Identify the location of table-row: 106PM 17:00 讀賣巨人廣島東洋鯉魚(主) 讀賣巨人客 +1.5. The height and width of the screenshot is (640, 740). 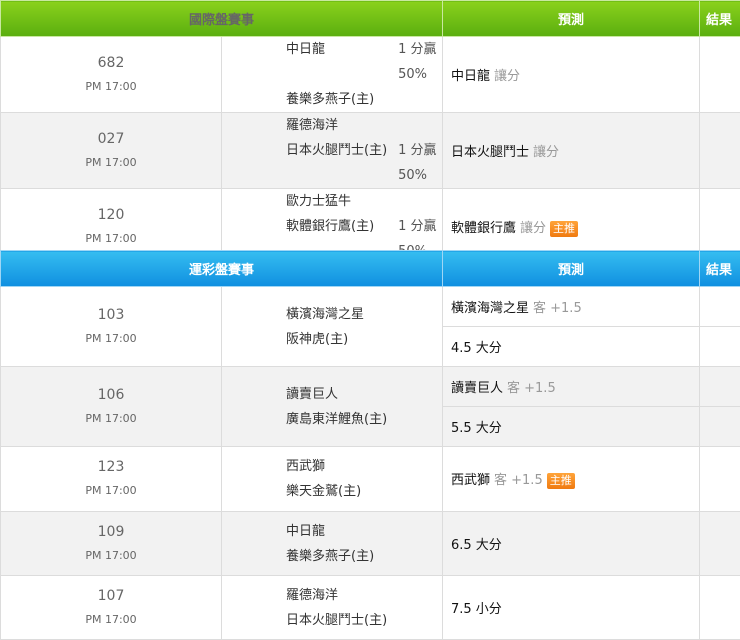
(370, 387).